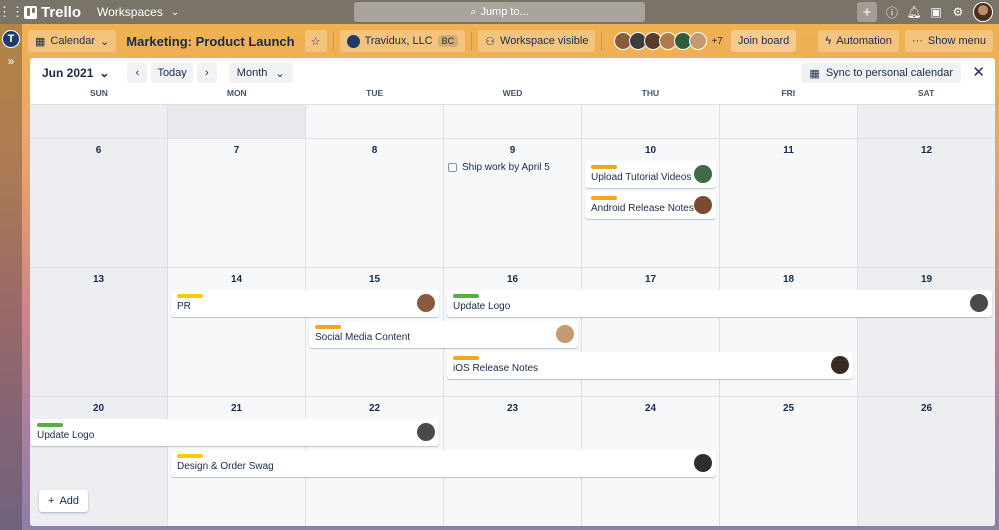 The height and width of the screenshot is (530, 999). I want to click on weekday-label: TUE, so click(375, 93).